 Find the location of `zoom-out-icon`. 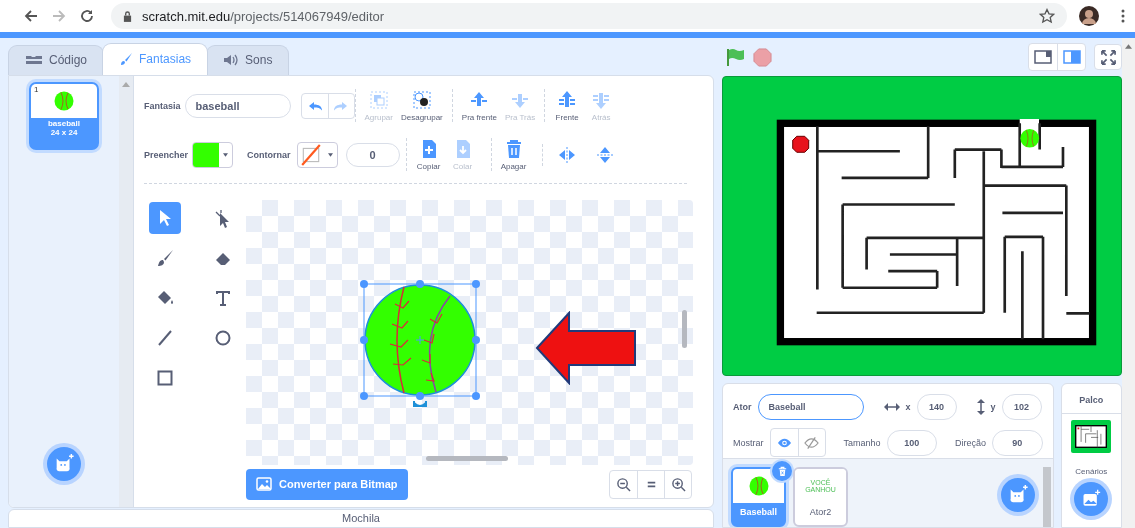

zoom-out-icon is located at coordinates (623, 484).